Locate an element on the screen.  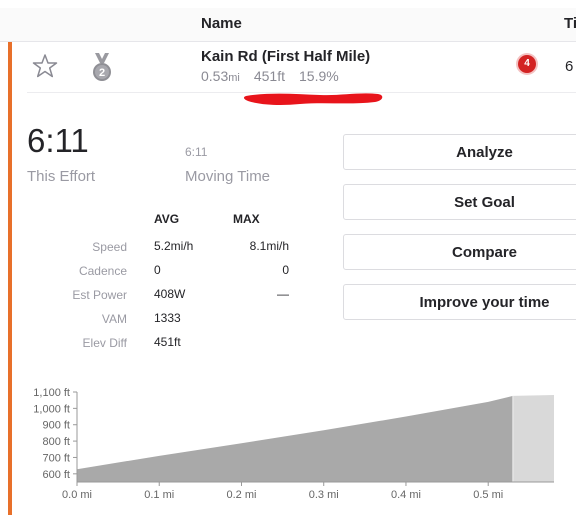
vam-avg: 1333 is located at coordinates (167, 318).